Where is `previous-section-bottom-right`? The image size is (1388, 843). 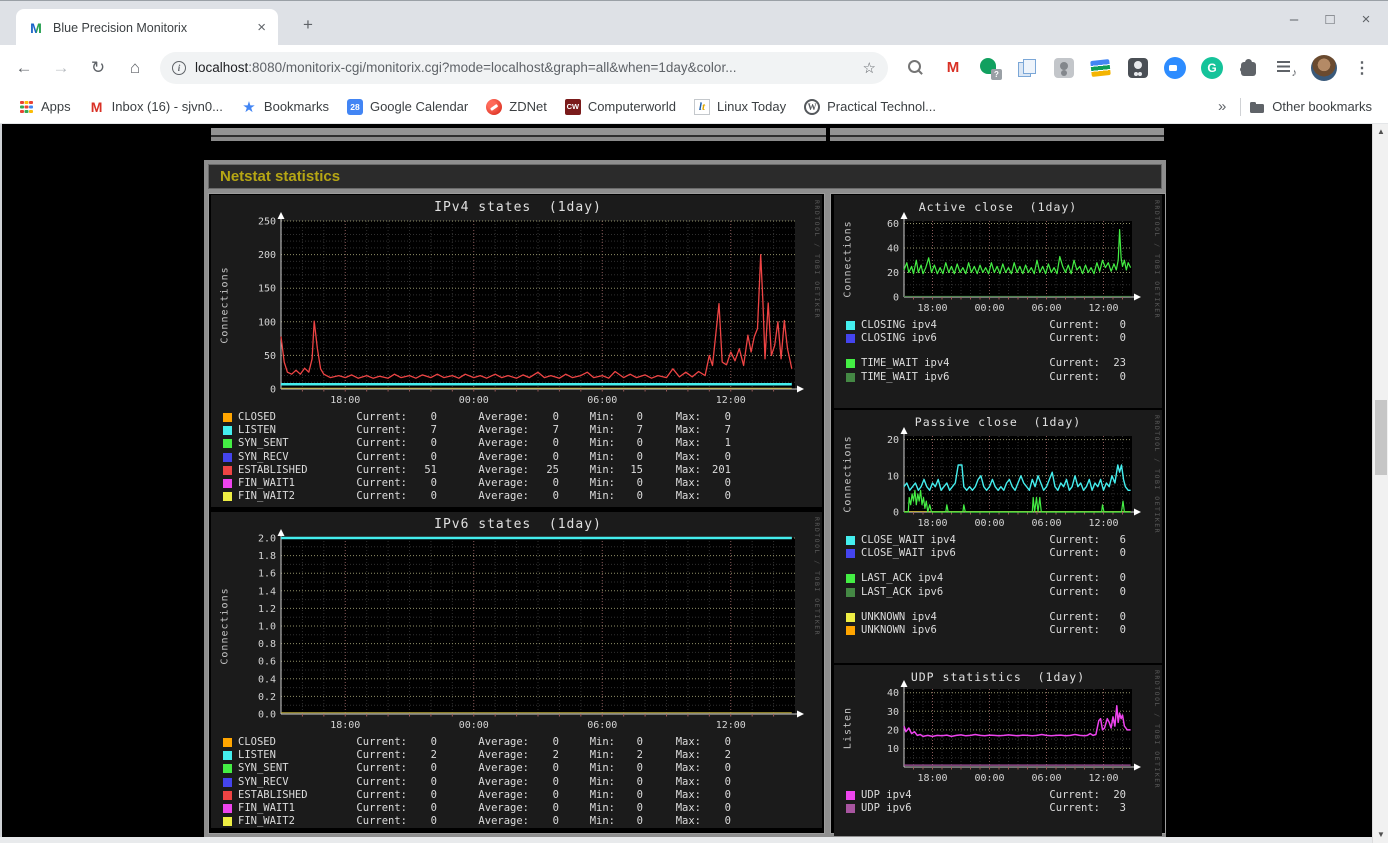
previous-section-bottom-right is located at coordinates (997, 134).